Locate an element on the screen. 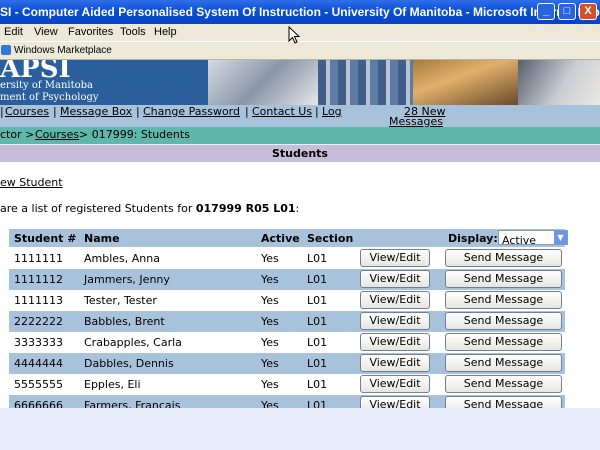  close-button: X is located at coordinates (588, 11).